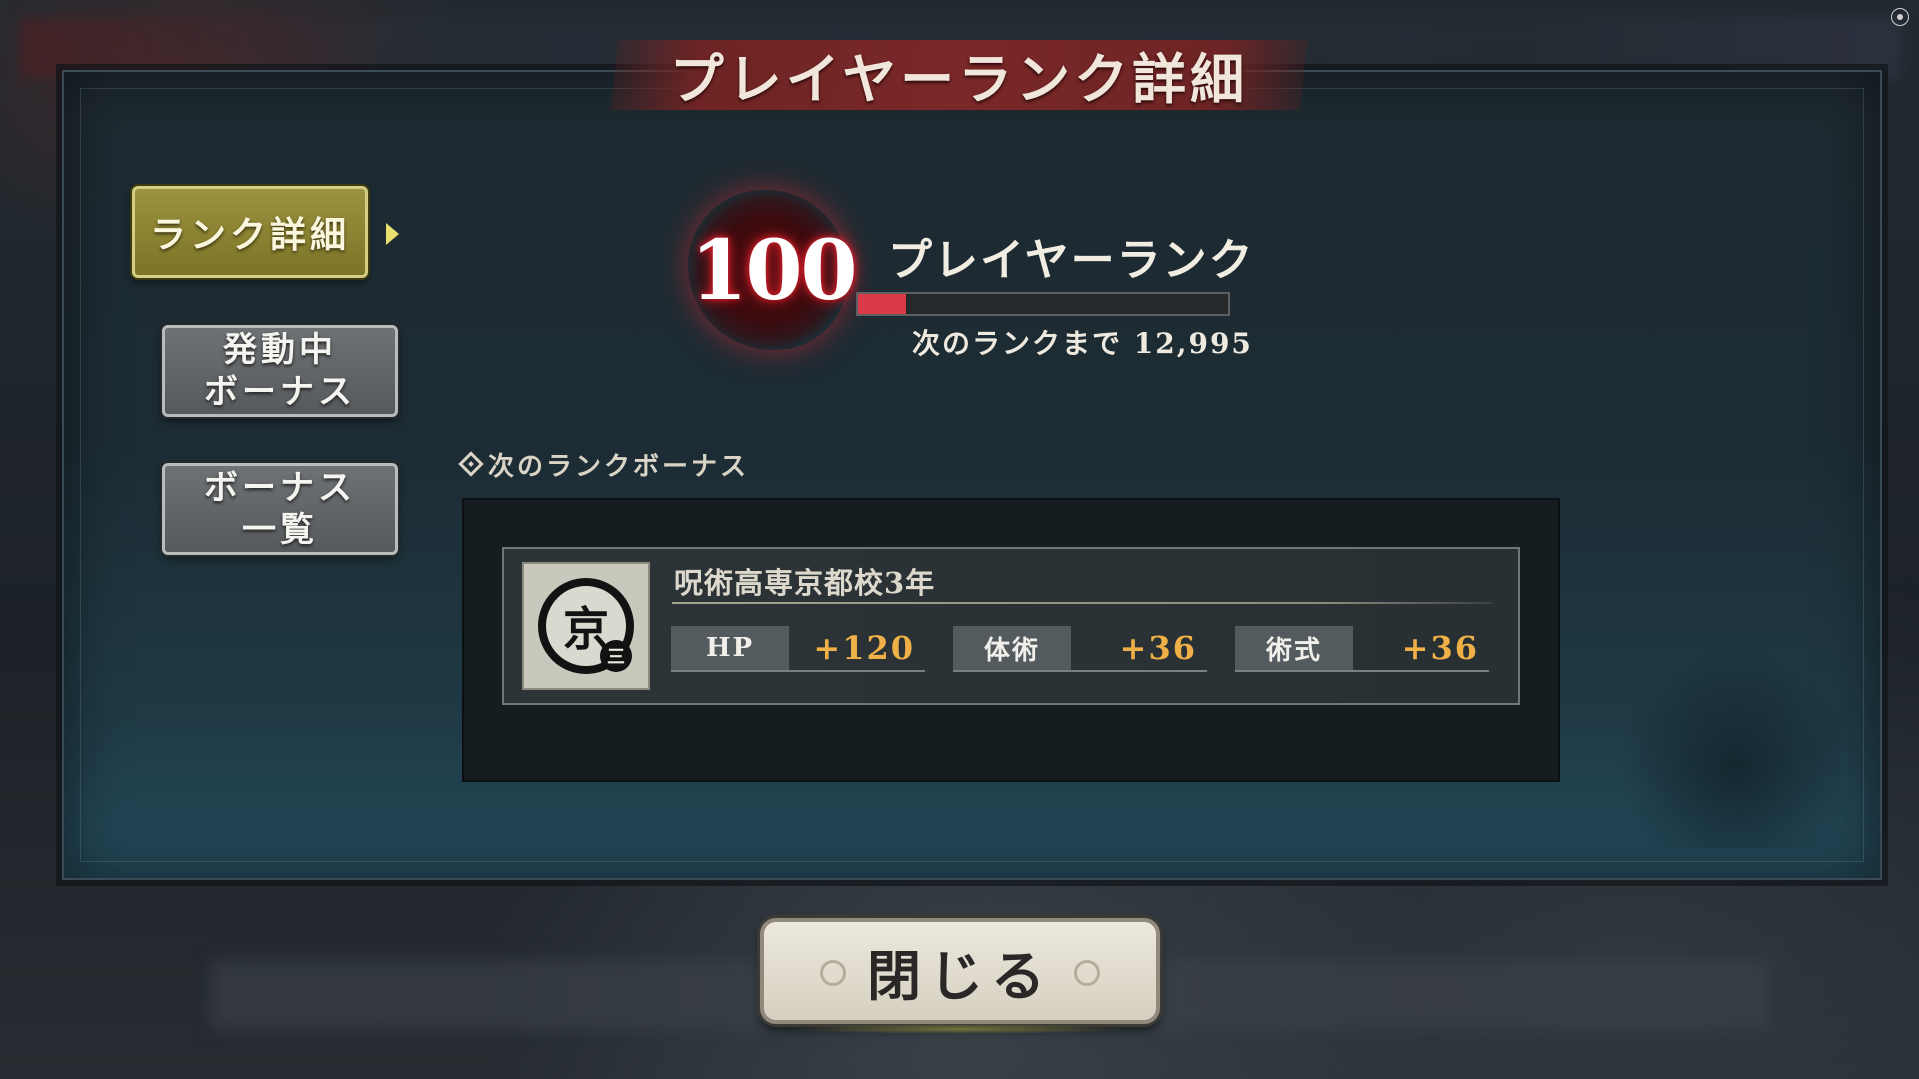  Describe the element at coordinates (959, 78) in the screenshot. I see `page-title: プレイヤーランク詳細` at that location.